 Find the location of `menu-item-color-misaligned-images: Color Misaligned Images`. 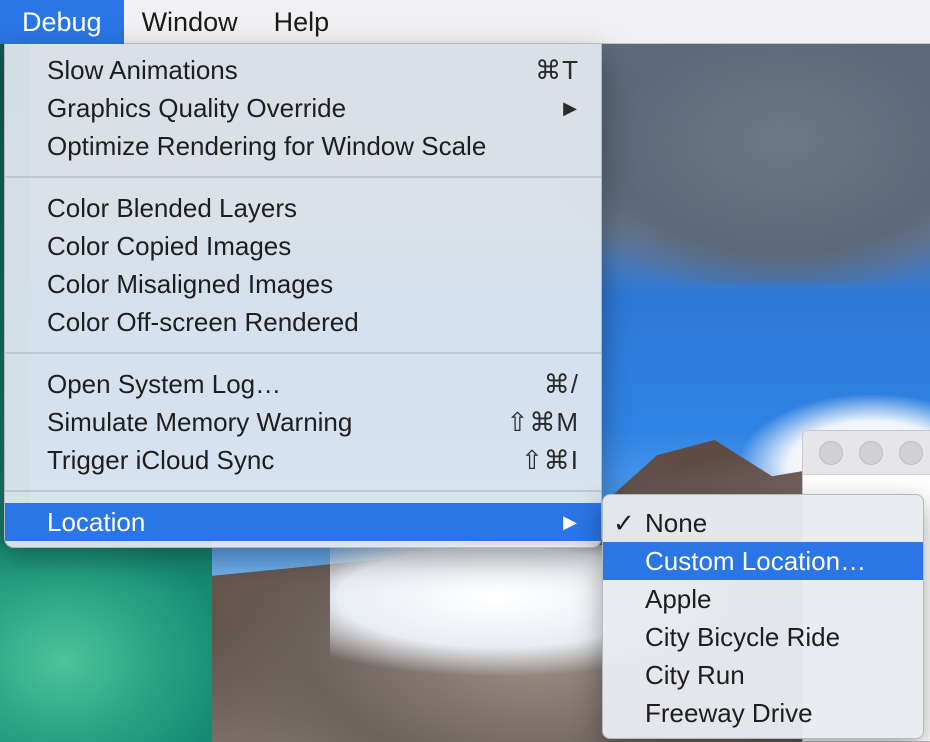

menu-item-color-misaligned-images: Color Misaligned Images is located at coordinates (303, 284).